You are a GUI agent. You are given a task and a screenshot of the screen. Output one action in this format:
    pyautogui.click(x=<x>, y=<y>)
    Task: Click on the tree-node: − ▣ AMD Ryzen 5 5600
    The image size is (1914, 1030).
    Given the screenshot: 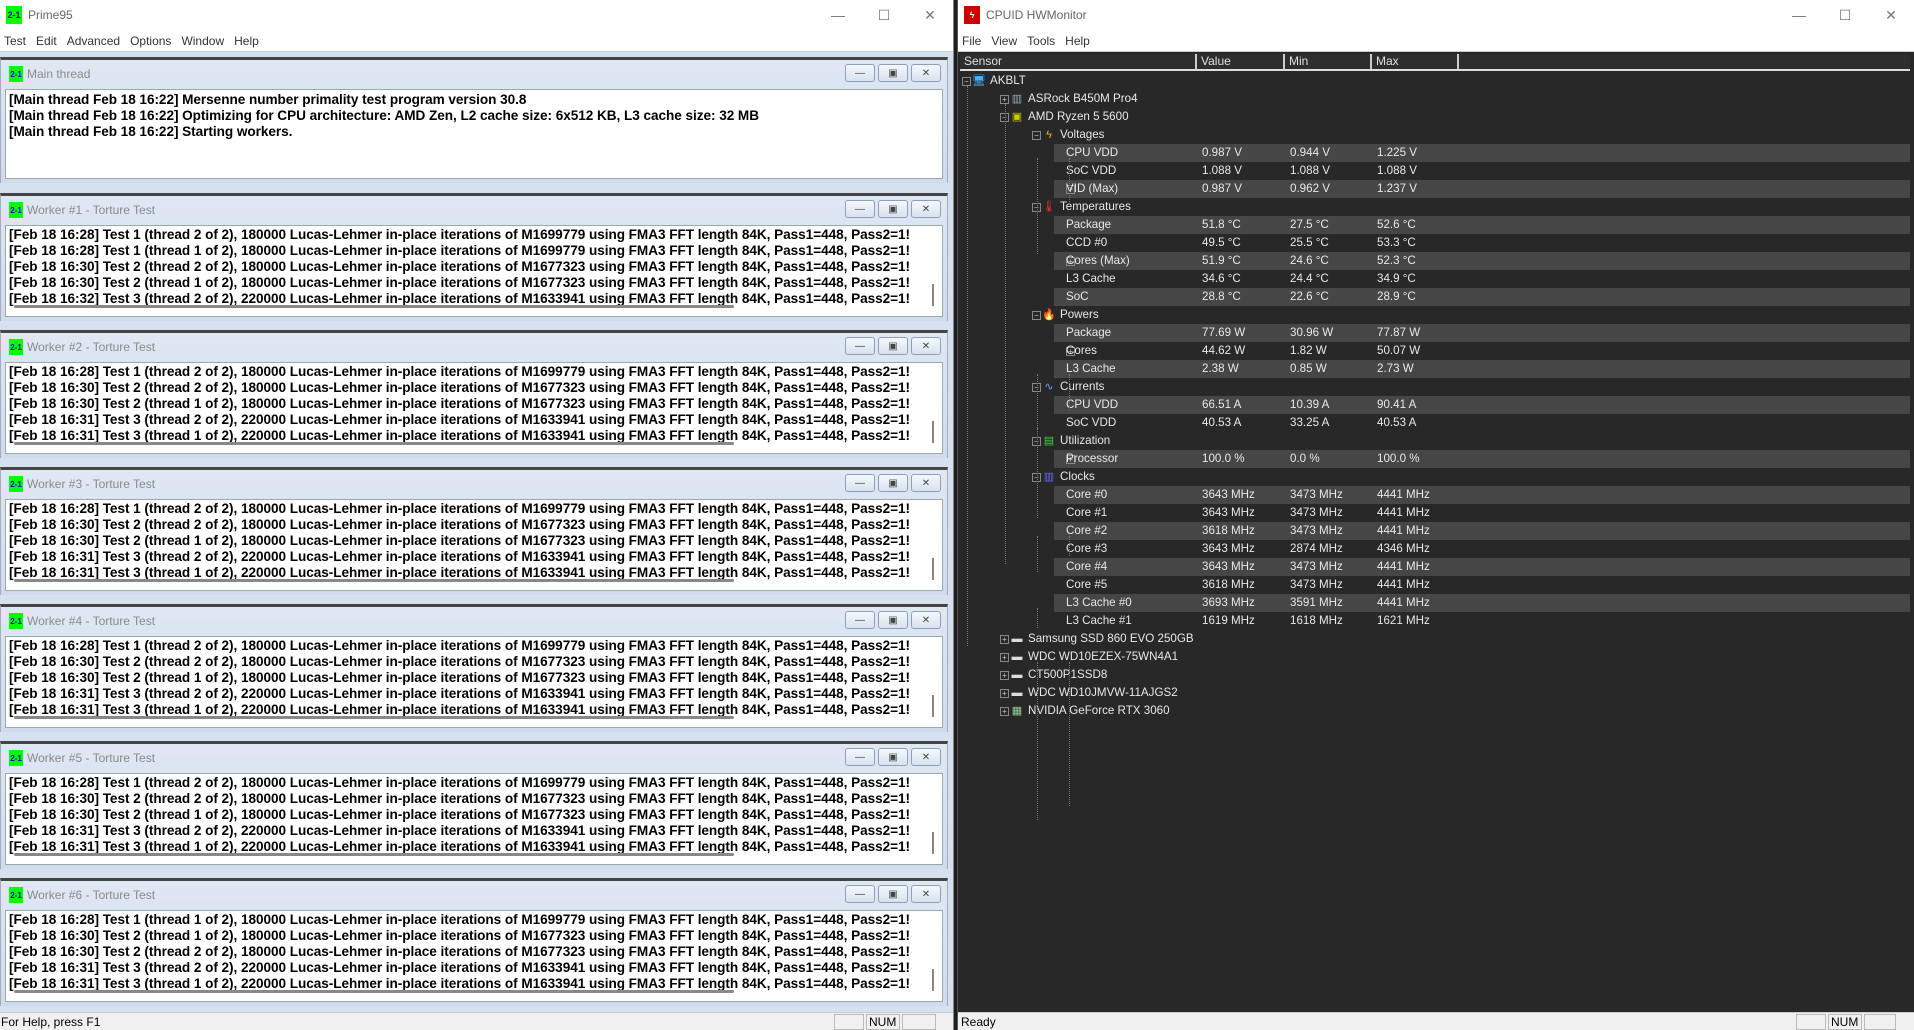 What is the action you would take?
    pyautogui.click(x=1435, y=117)
    